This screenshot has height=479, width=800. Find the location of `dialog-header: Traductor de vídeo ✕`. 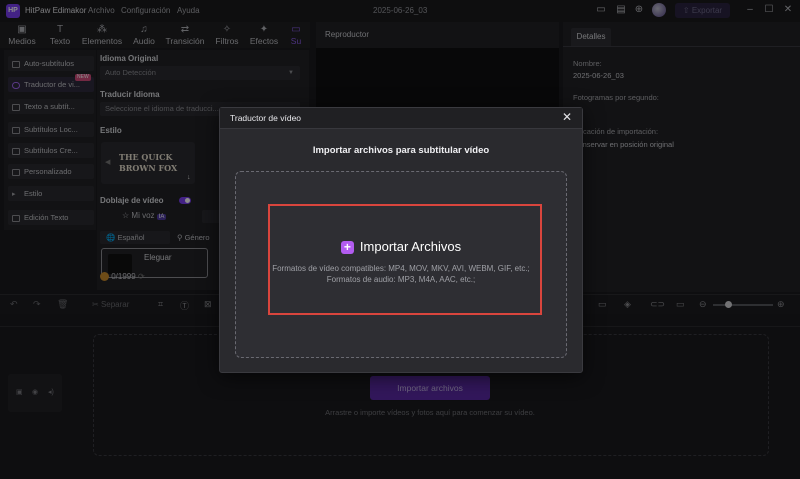

dialog-header: Traductor de vídeo ✕ is located at coordinates (401, 118).